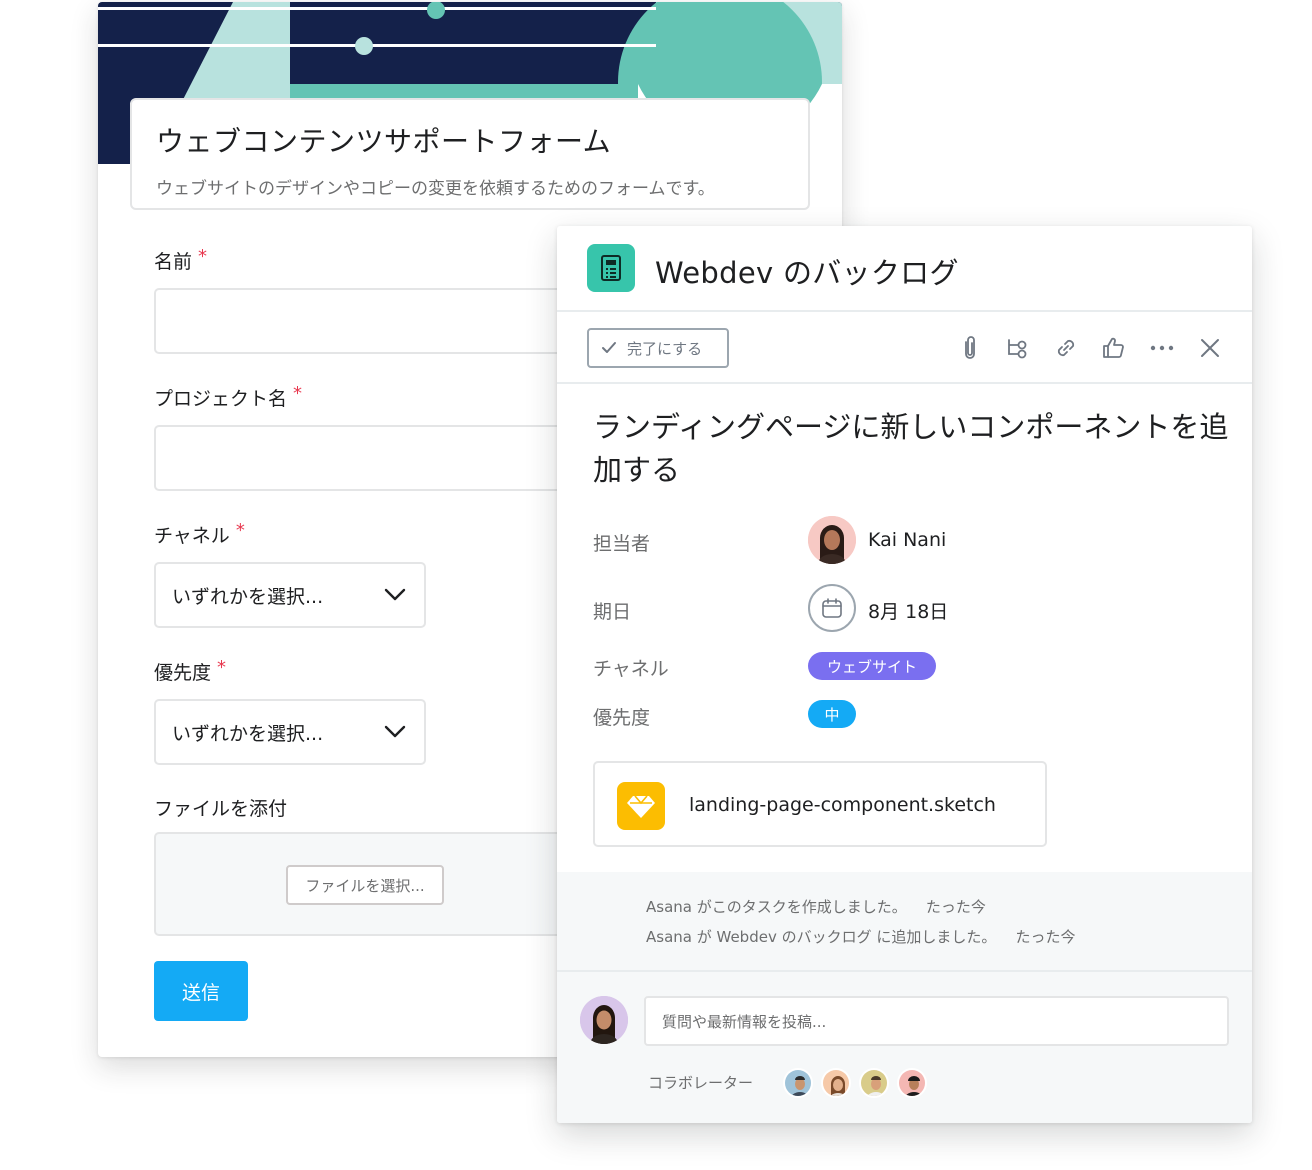 Image resolution: width=1312 pixels, height=1170 pixels. I want to click on priority-field-label: 優先度 *, so click(190, 671).